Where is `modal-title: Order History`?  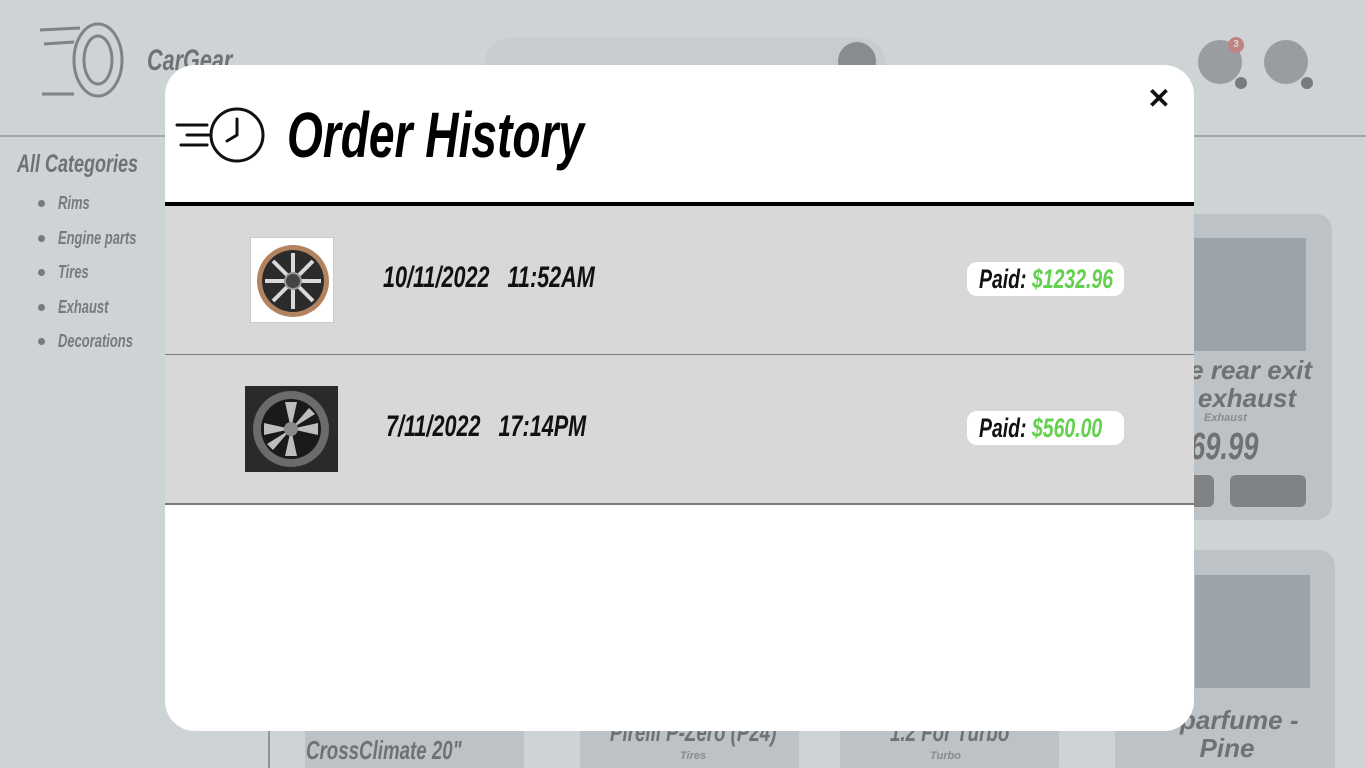
modal-title: Order History is located at coordinates (436, 135).